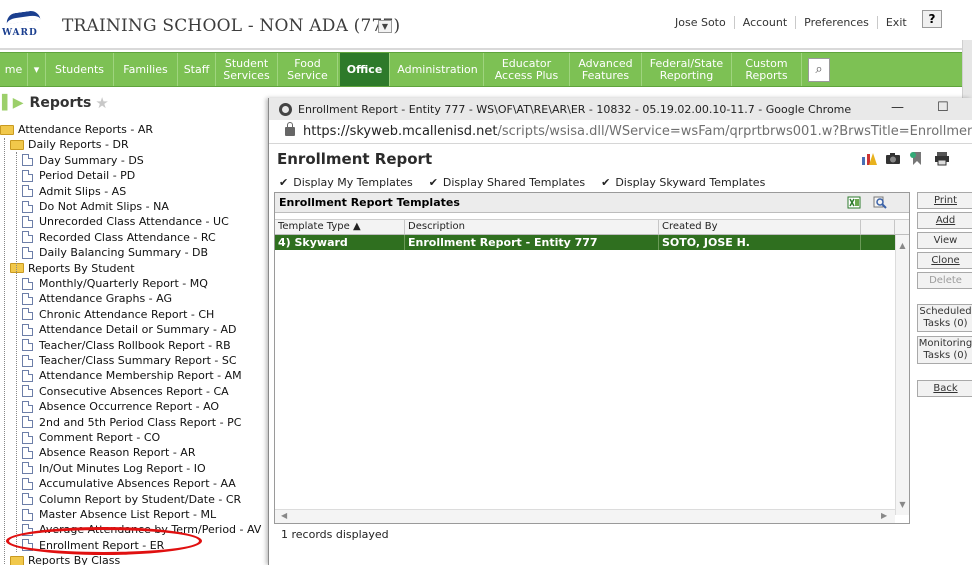 The height and width of the screenshot is (565, 972). Describe the element at coordinates (126, 345) in the screenshot. I see `tree-report-item: Teacher/Class Rollbook Report - RB` at that location.